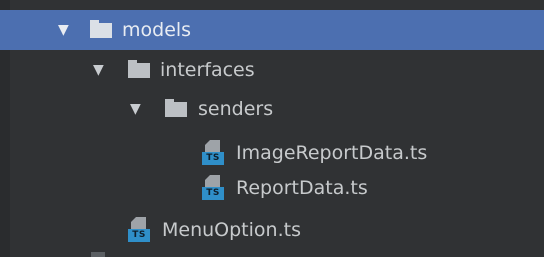 The width and height of the screenshot is (544, 257). What do you see at coordinates (236, 109) in the screenshot?
I see `tree-item-label: senders` at bounding box center [236, 109].